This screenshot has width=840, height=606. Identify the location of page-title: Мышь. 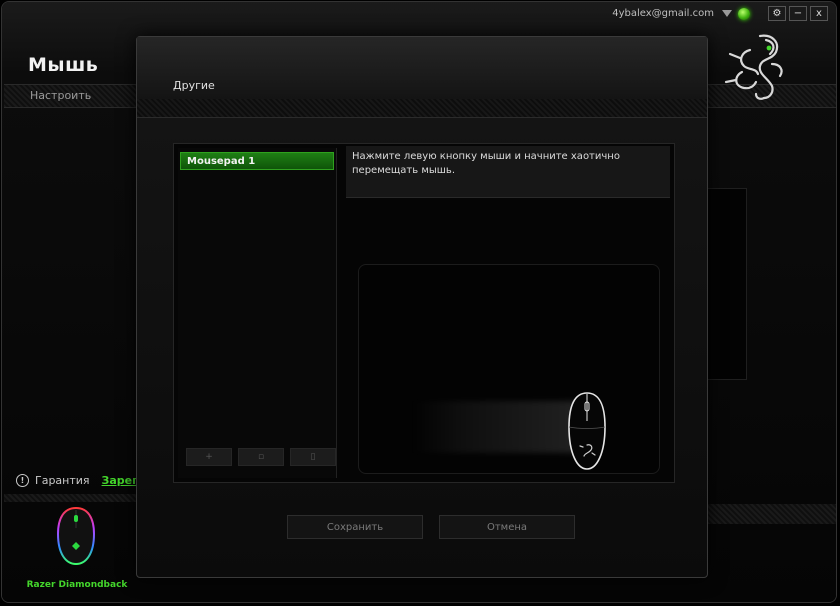
(63, 65).